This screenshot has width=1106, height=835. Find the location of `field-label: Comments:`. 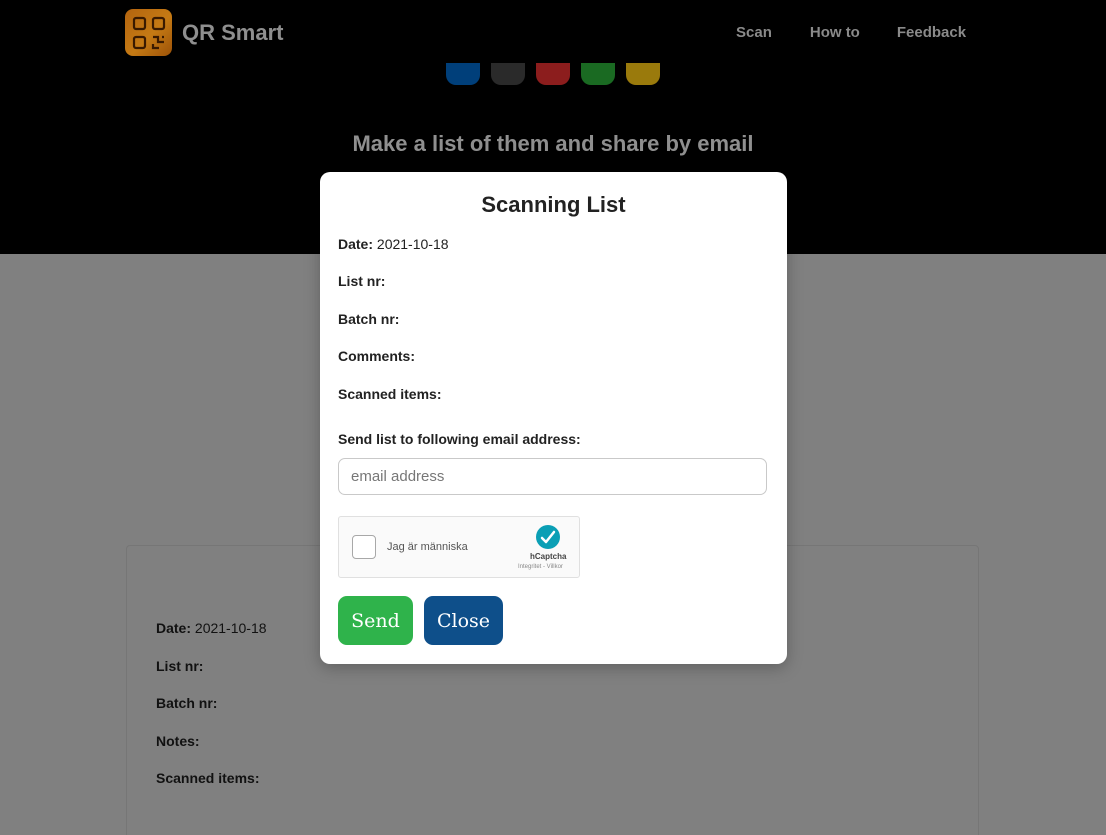

field-label: Comments: is located at coordinates (377, 356).